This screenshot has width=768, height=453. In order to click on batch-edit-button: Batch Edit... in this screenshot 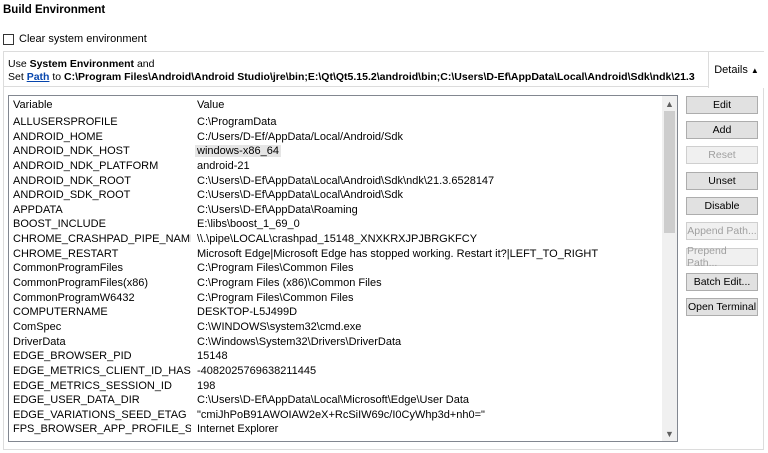, I will do `click(722, 282)`.